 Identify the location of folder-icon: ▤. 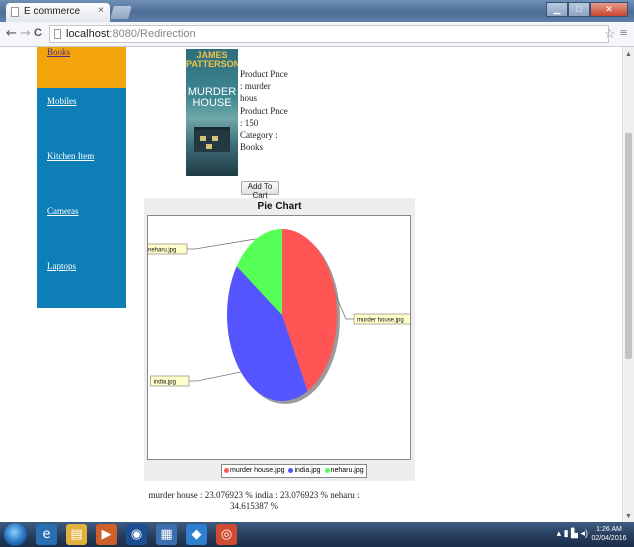
(76, 534).